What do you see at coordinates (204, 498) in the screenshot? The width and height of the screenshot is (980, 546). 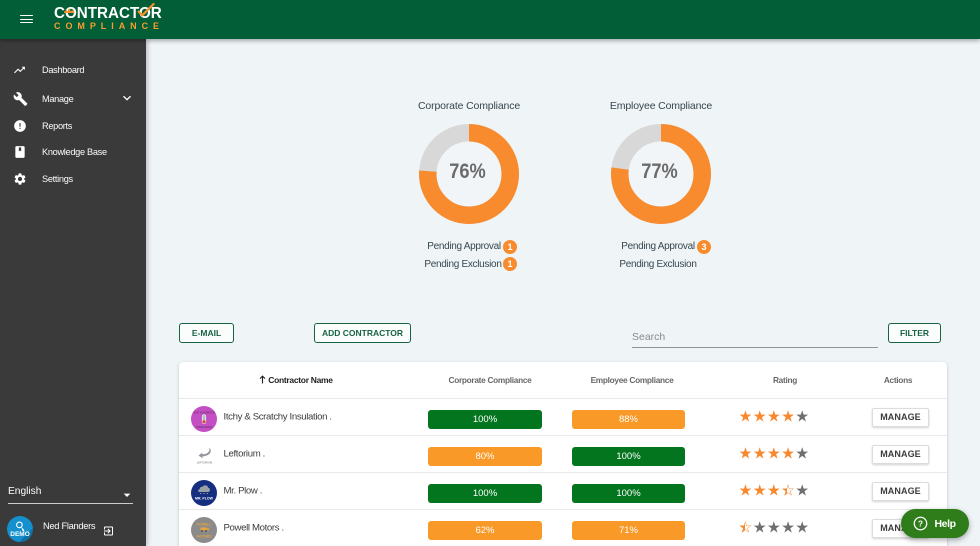 I see `svg-text: MR. PLOW` at bounding box center [204, 498].